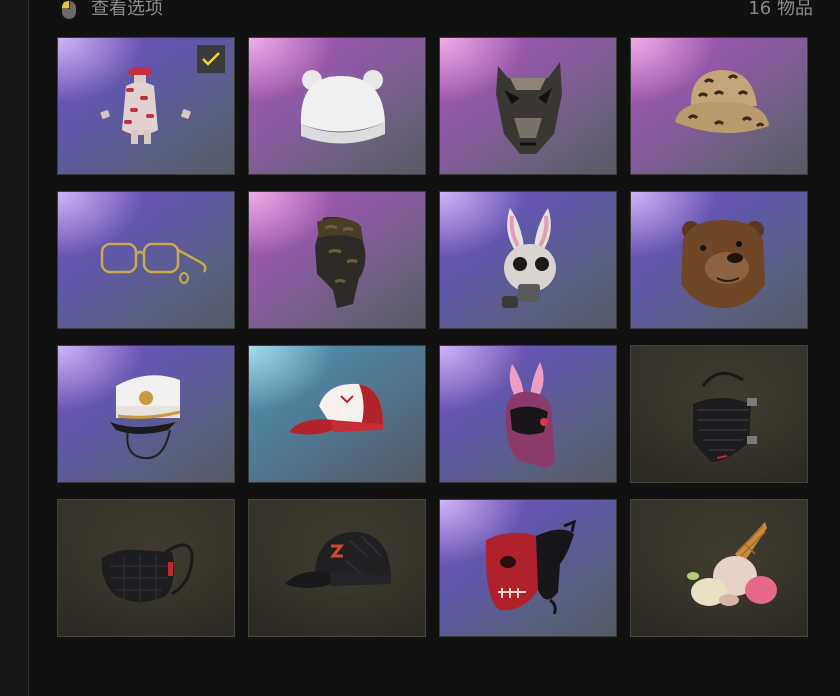  What do you see at coordinates (725, 416) in the screenshot?
I see `black-tactical-mask-icon` at bounding box center [725, 416].